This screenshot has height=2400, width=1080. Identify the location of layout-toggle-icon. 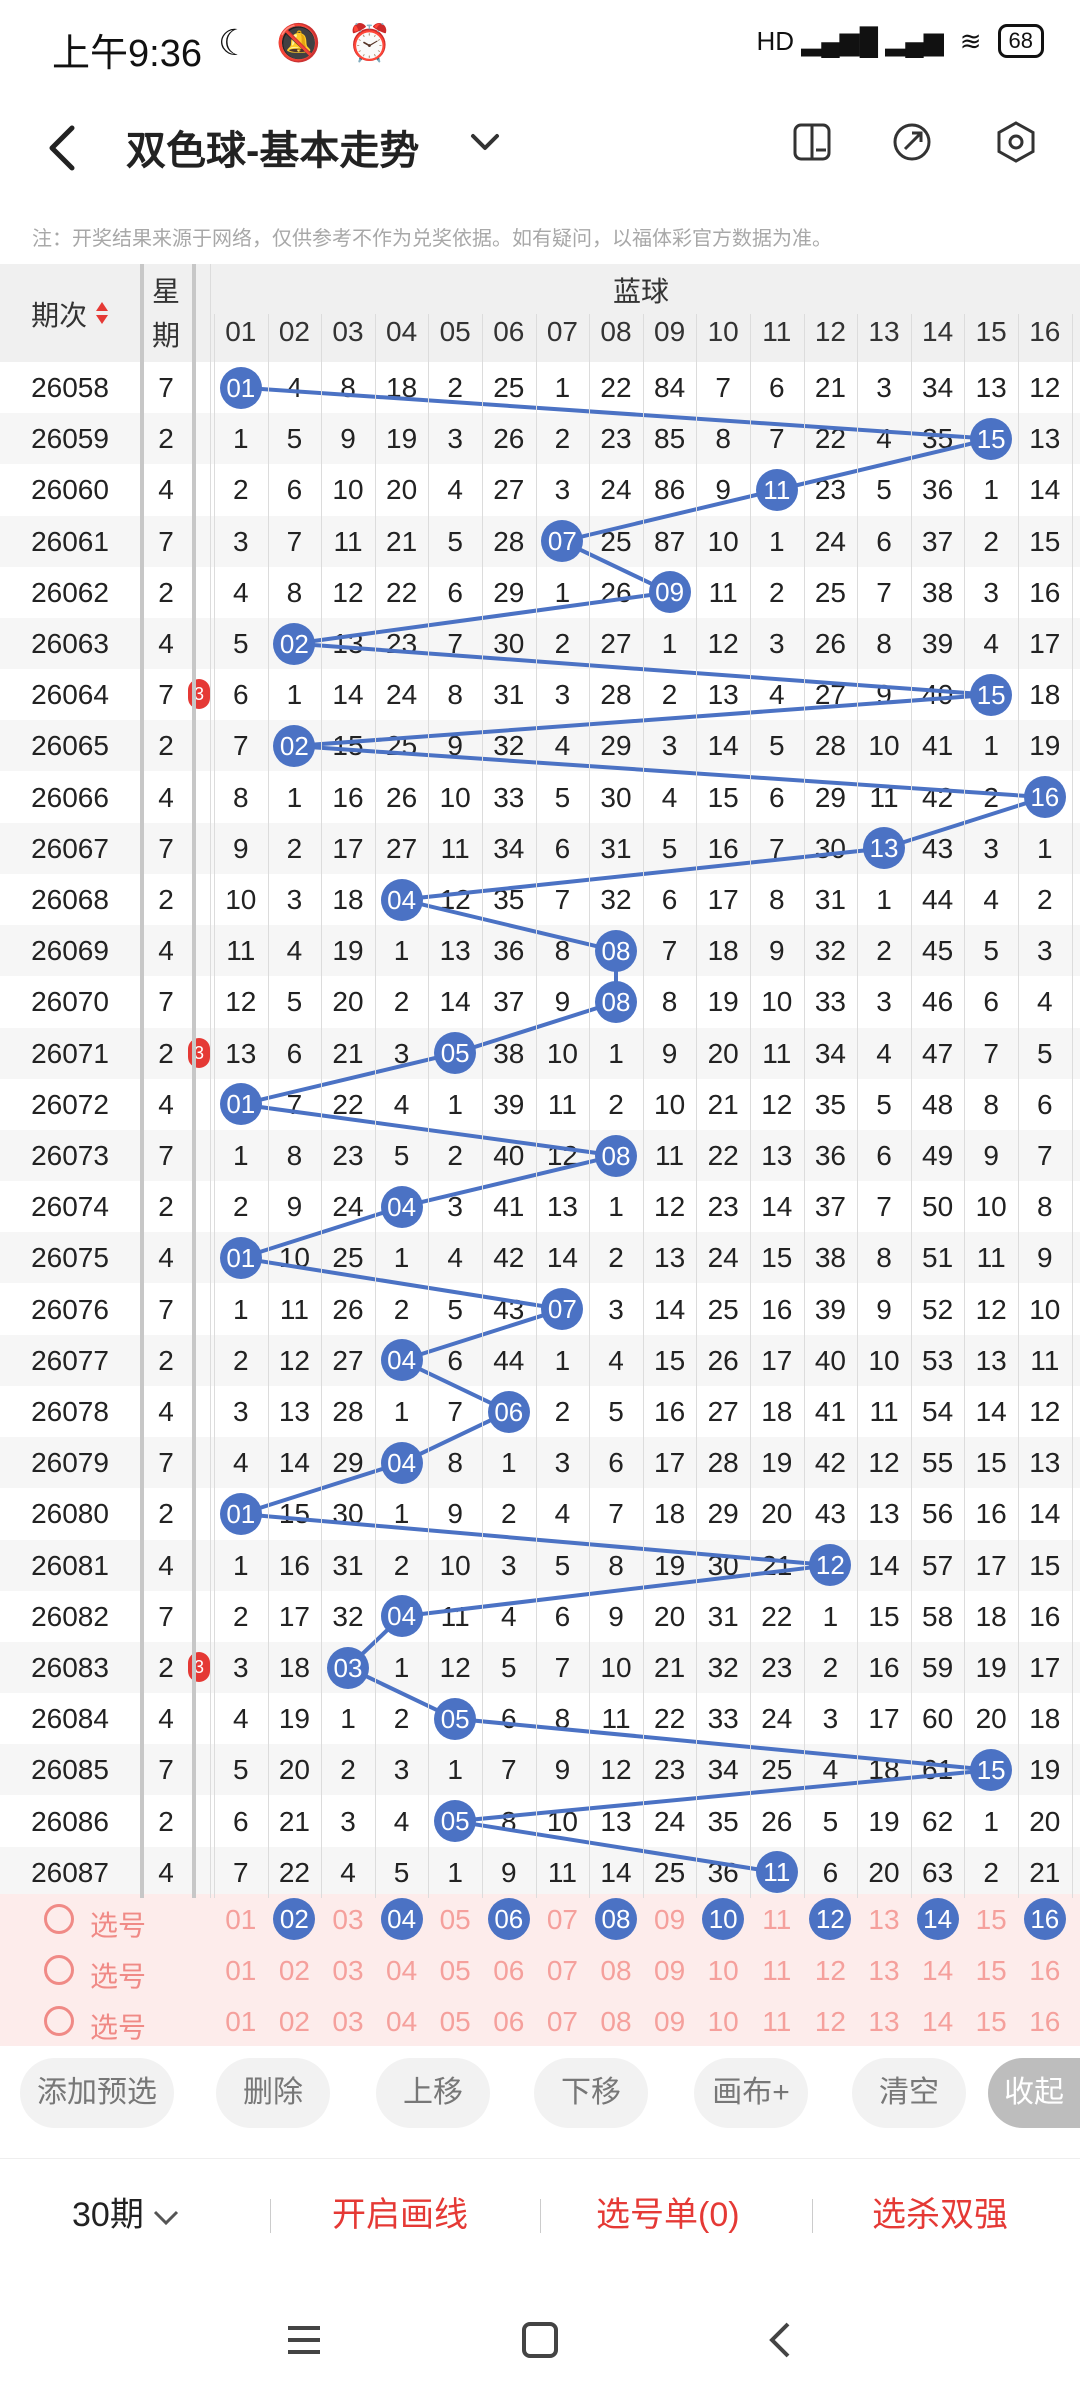
(812, 144).